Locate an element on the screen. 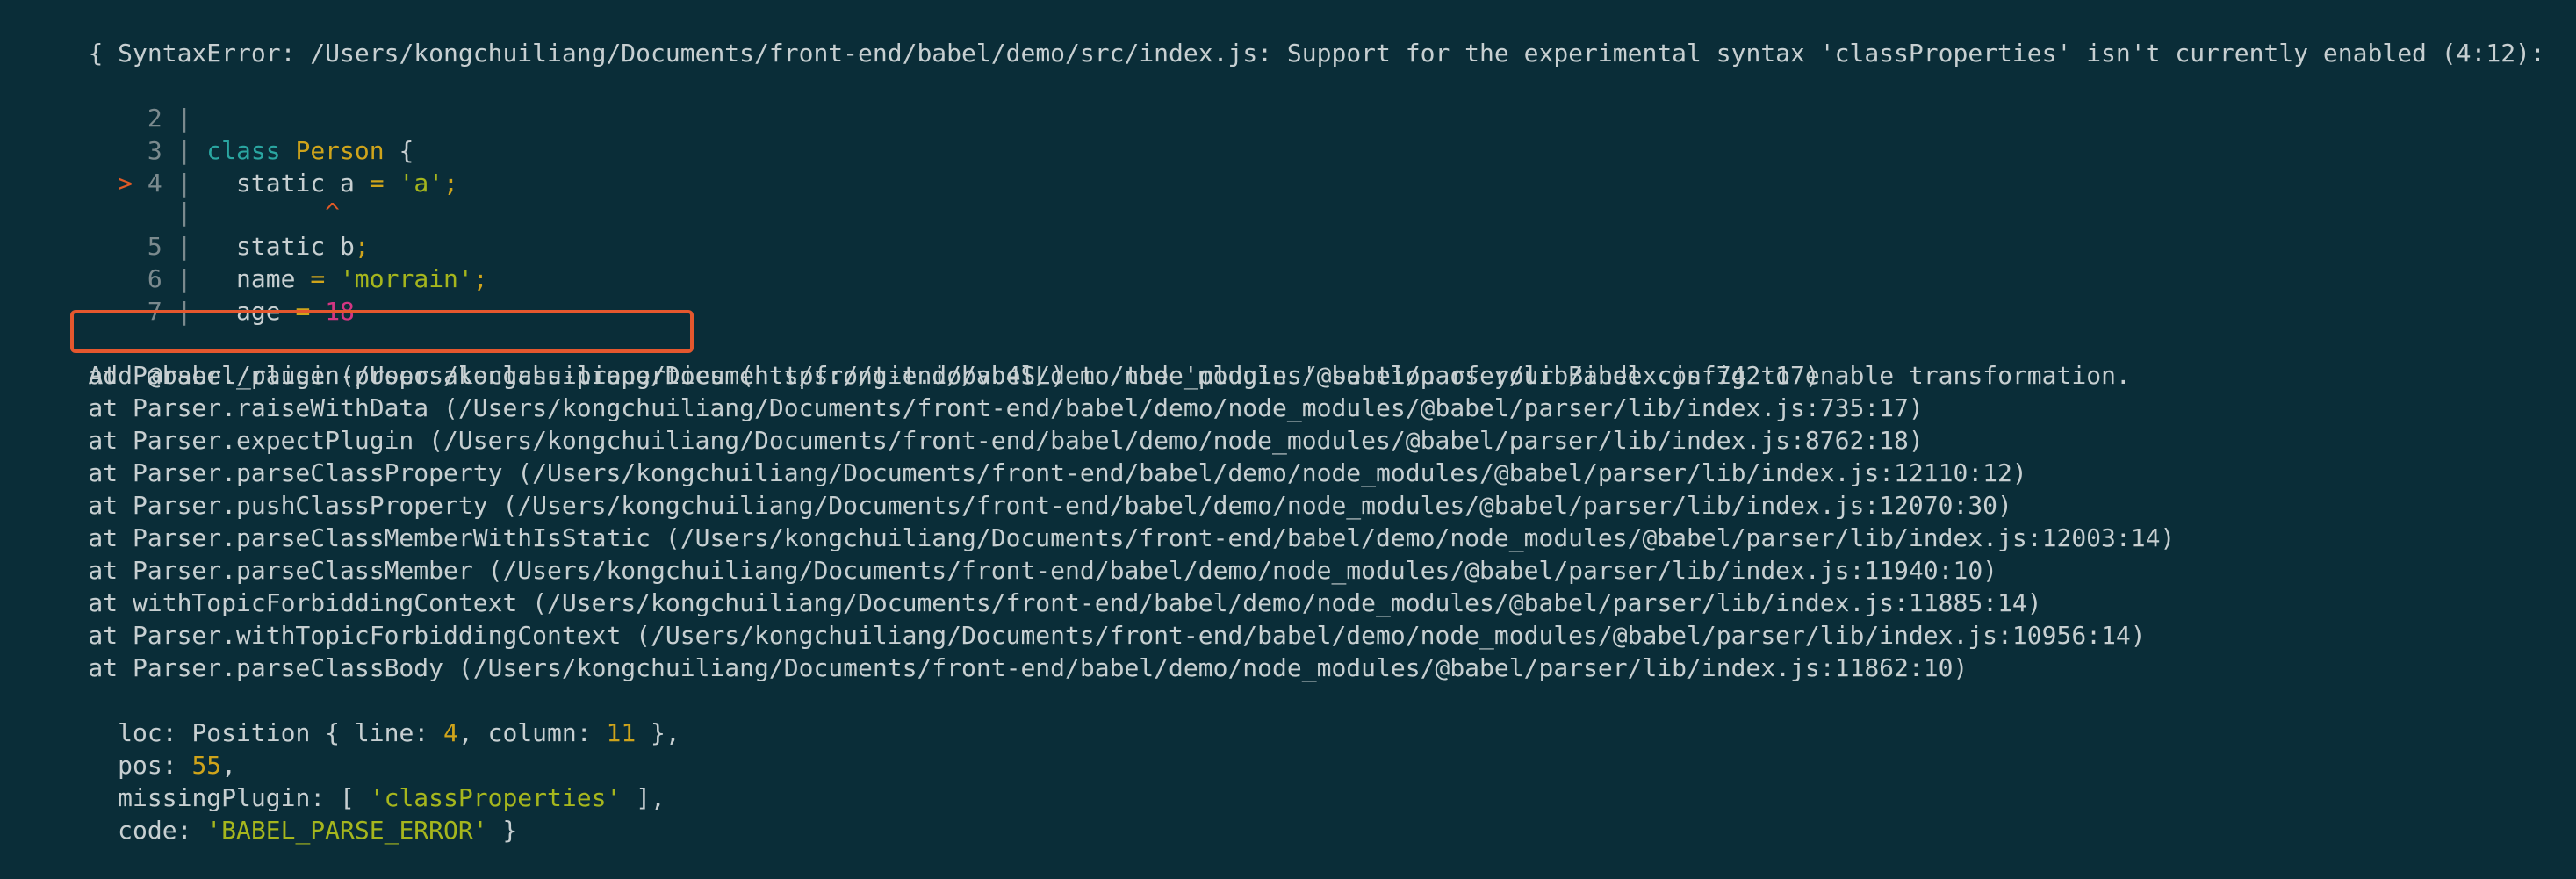 The width and height of the screenshot is (2576, 879). code-line-3: 3 | class Person { is located at coordinates (221, 133).